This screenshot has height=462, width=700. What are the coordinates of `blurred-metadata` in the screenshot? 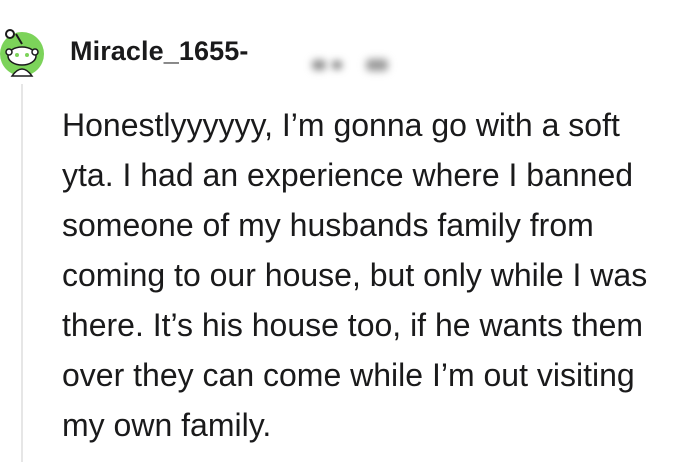 It's located at (350, 63).